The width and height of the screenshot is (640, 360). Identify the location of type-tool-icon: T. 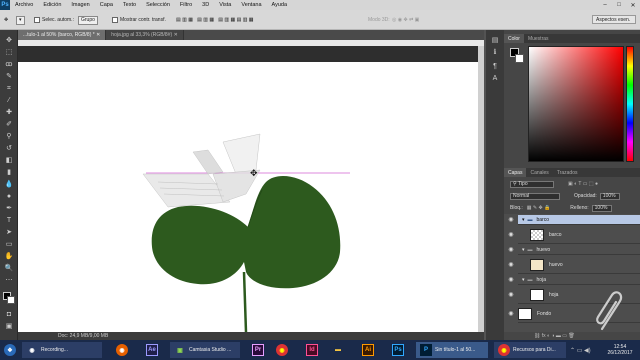
(9, 220).